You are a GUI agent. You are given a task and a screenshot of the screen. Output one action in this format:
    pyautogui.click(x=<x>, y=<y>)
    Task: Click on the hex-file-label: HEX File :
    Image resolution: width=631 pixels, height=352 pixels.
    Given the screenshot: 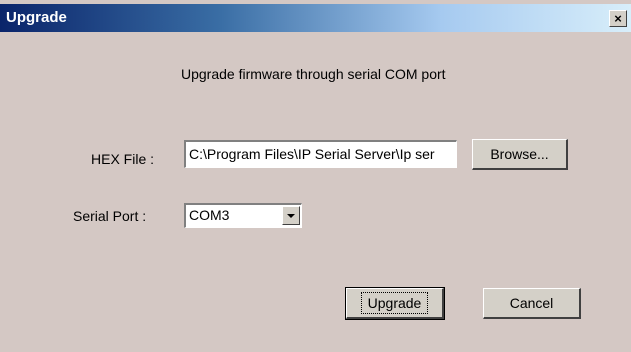 What is the action you would take?
    pyautogui.click(x=123, y=159)
    